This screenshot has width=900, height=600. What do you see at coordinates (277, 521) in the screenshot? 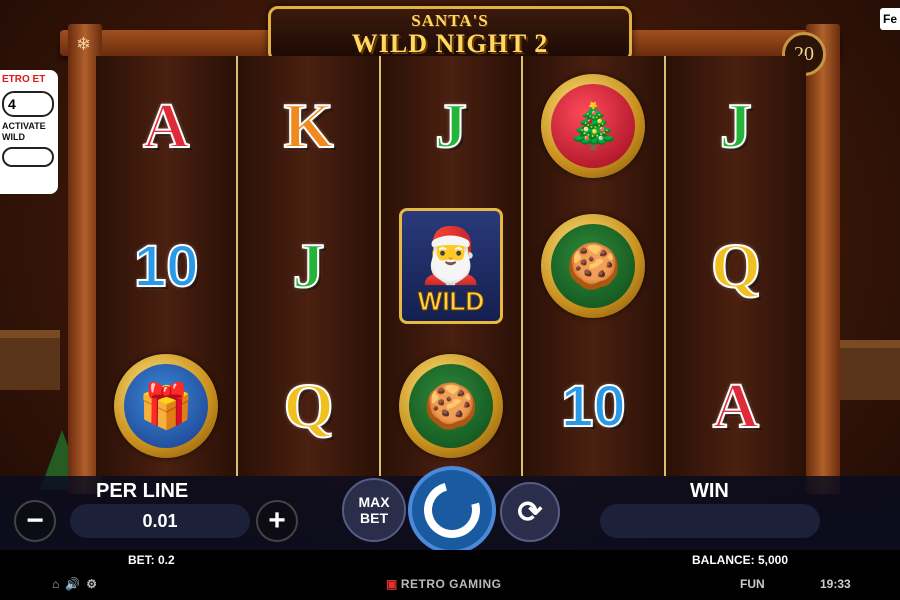
I see `increase-bet-button: +` at bounding box center [277, 521].